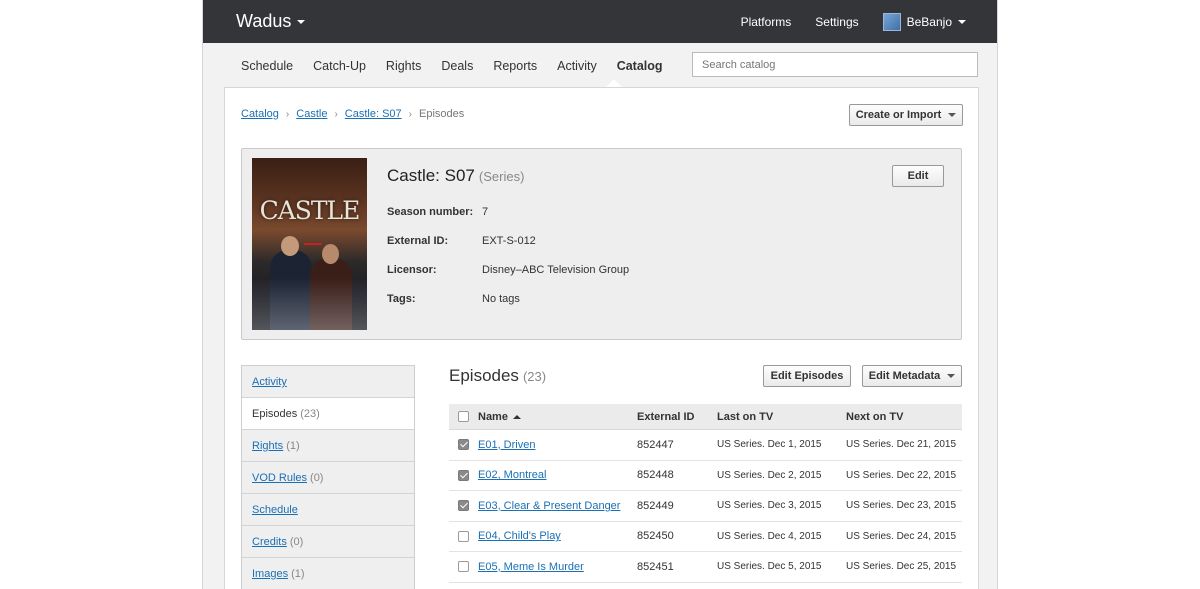 This screenshot has width=1200, height=589. Describe the element at coordinates (807, 376) in the screenshot. I see `edit-episodes-button: Edit Episodes` at that location.